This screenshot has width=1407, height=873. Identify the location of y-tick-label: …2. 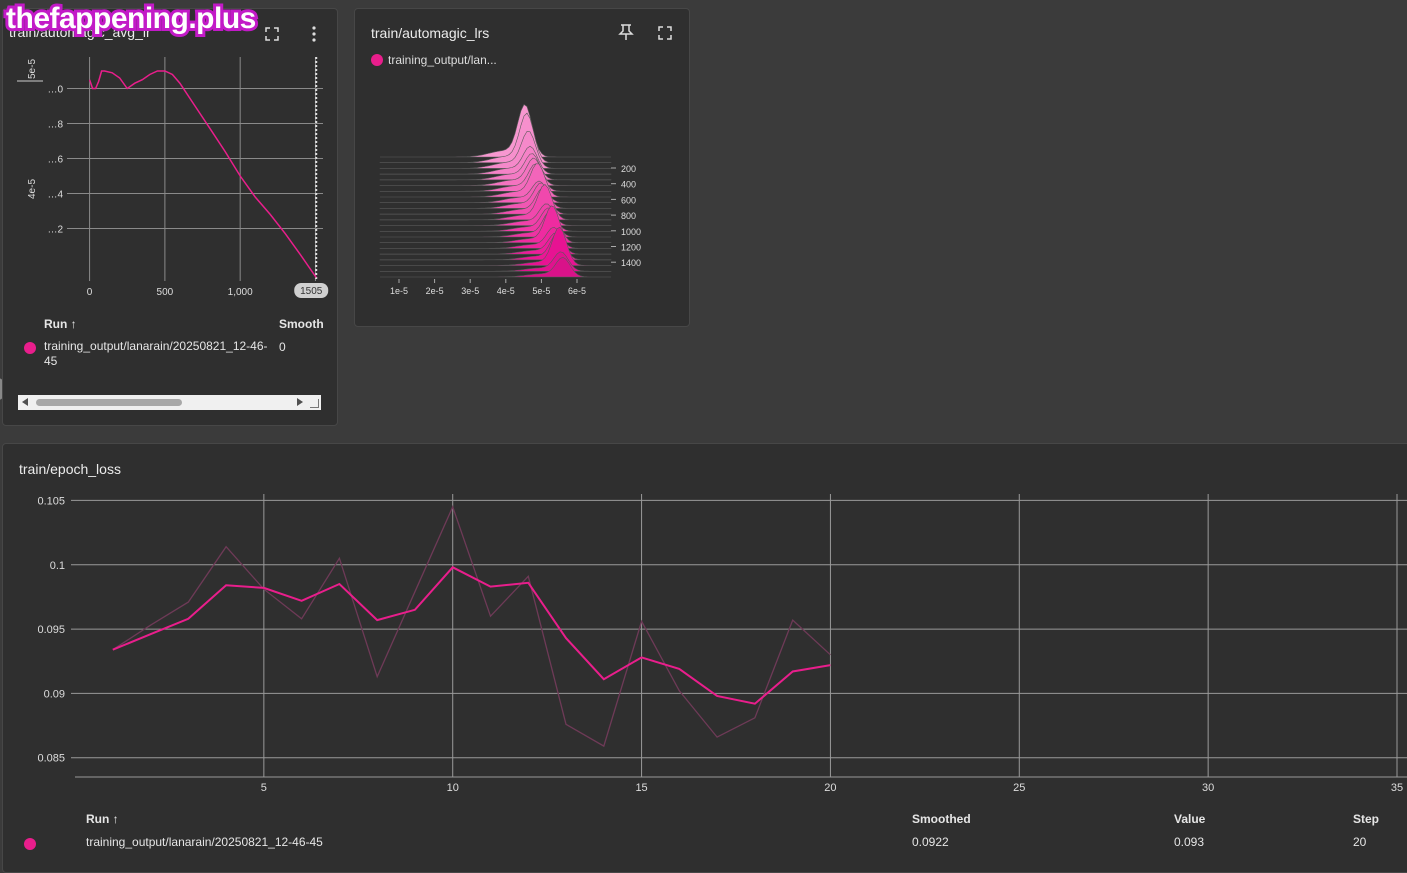
(55, 230).